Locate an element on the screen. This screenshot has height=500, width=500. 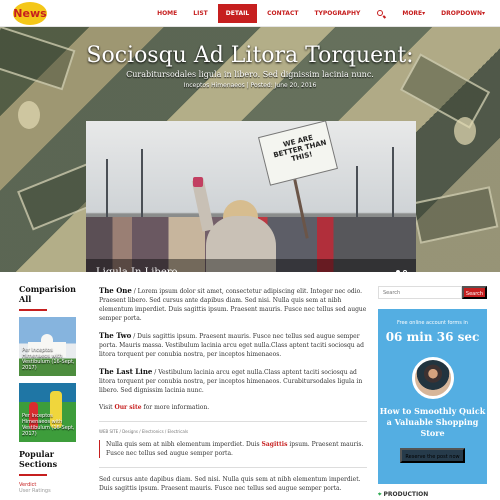
search-input is located at coordinates (420, 292).